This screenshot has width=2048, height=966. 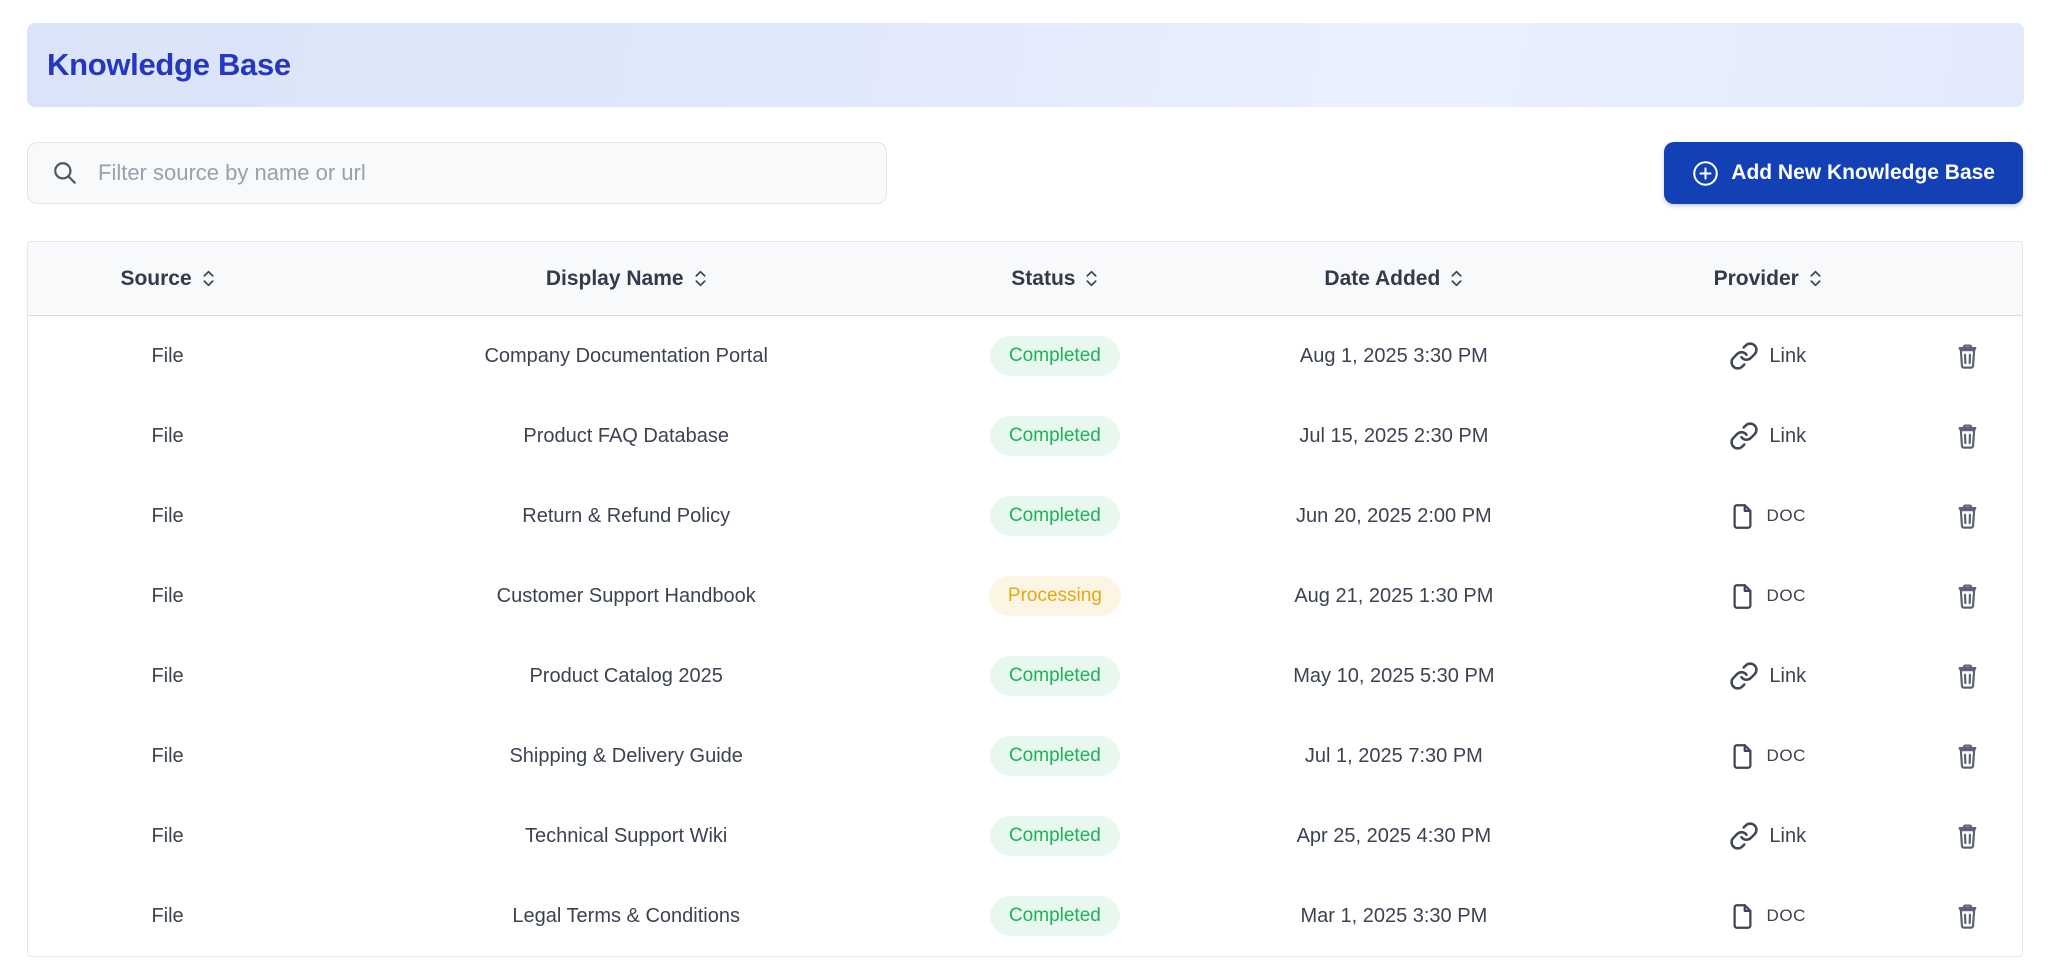 I want to click on plus-circle-icon, so click(x=1706, y=173).